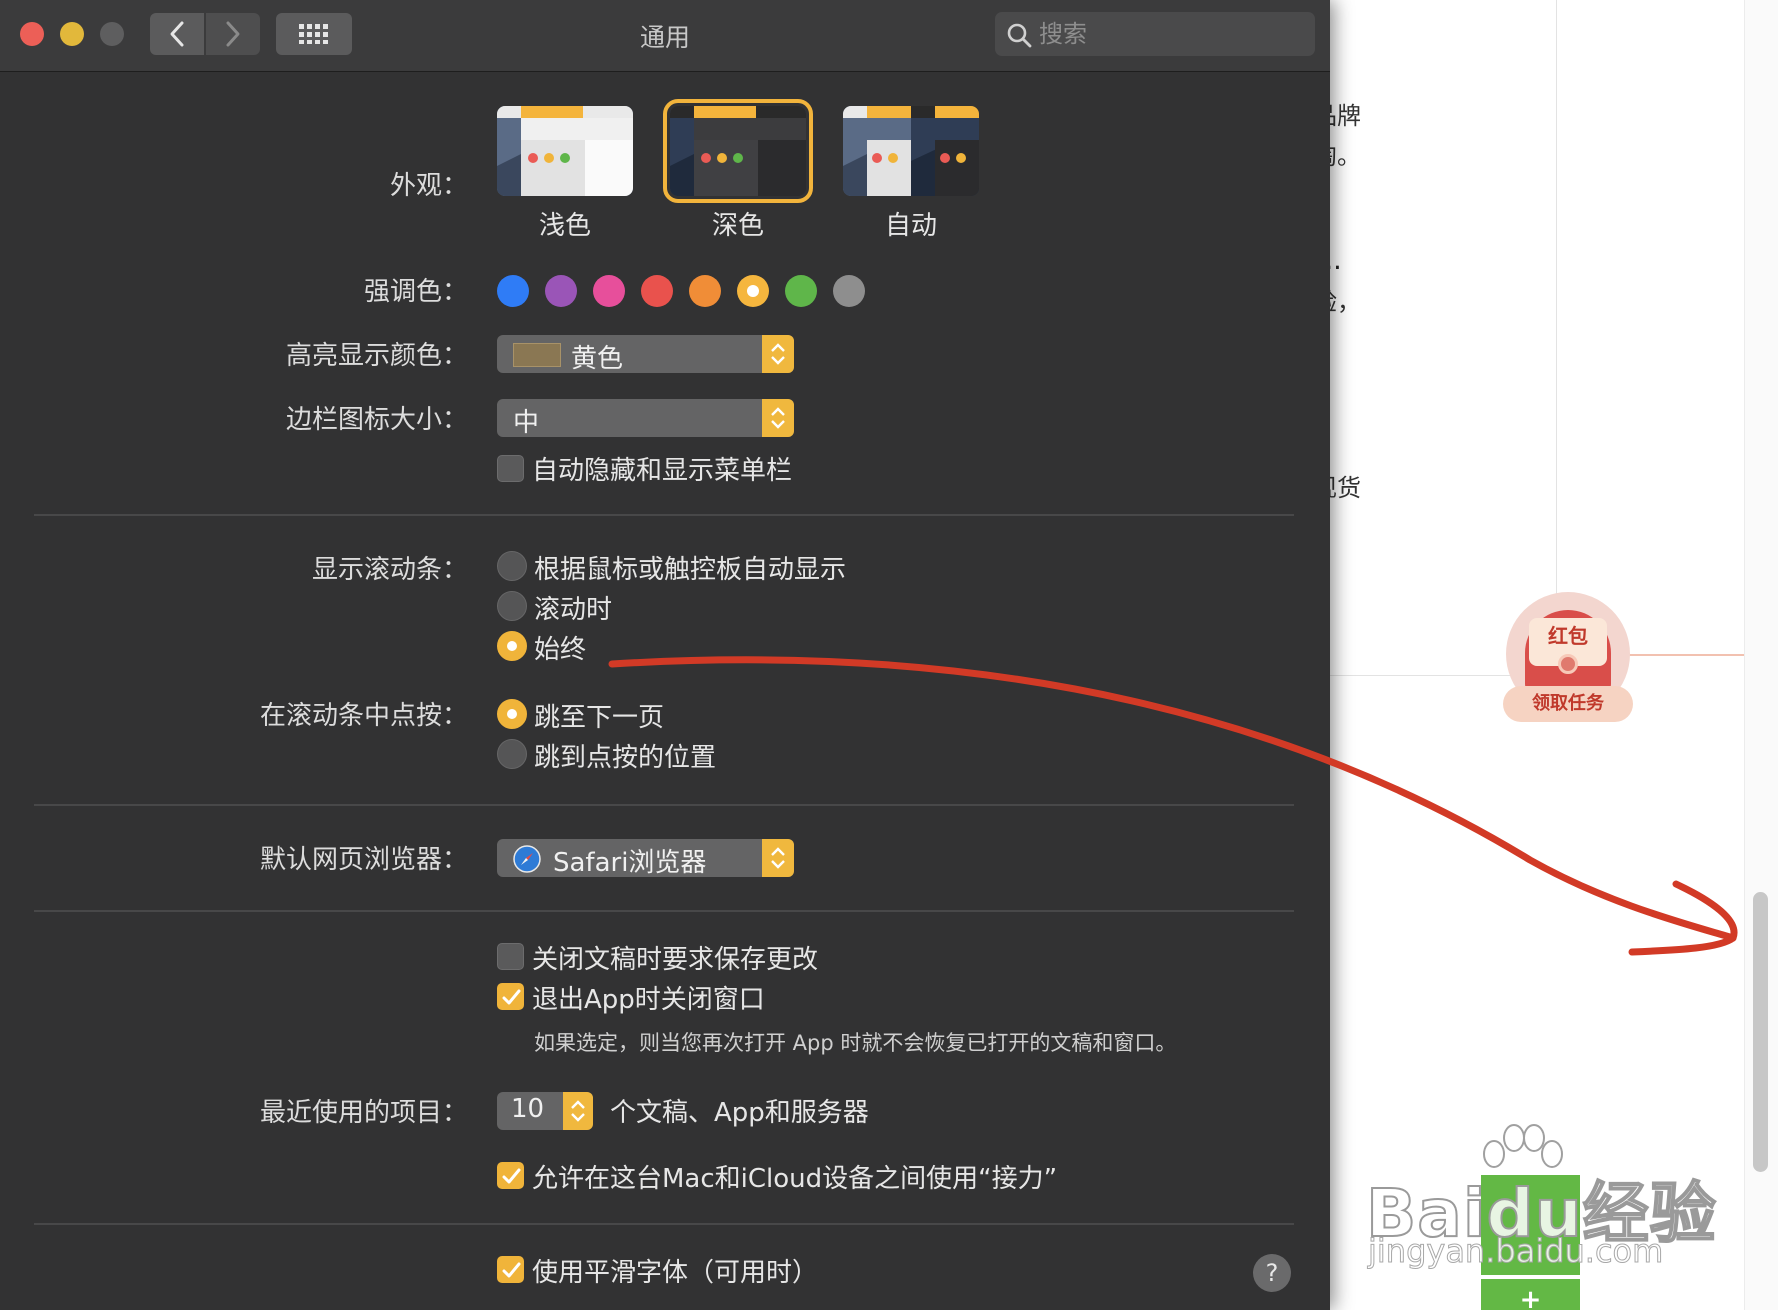 This screenshot has width=1778, height=1310. Describe the element at coordinates (389, 570) in the screenshot. I see `show-scrollbars-label: 显示滚动条：` at that location.